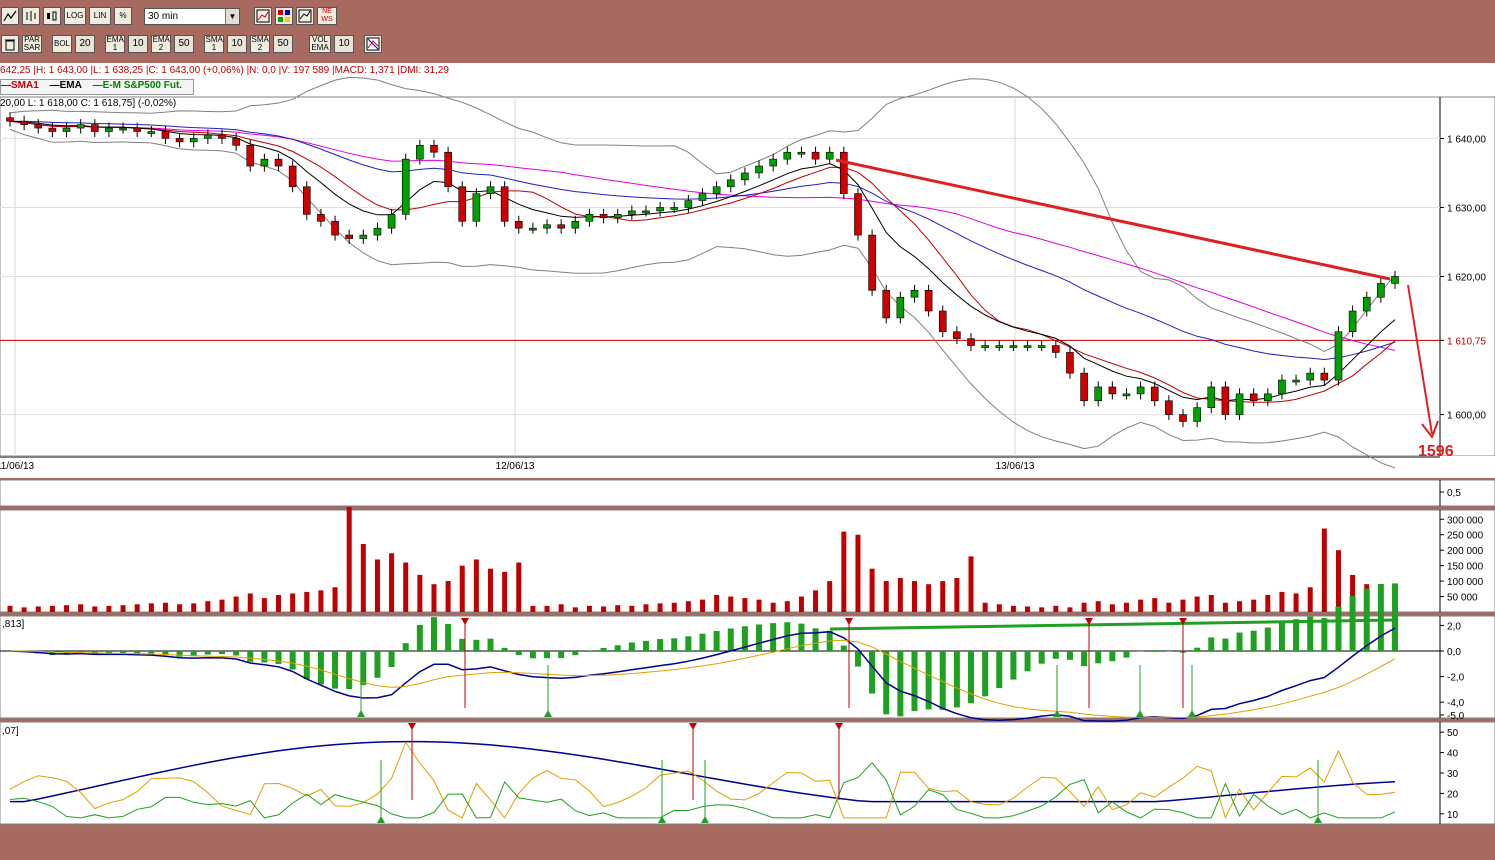  I want to click on price-tick-label-3: 1 610,75, so click(1466, 341).